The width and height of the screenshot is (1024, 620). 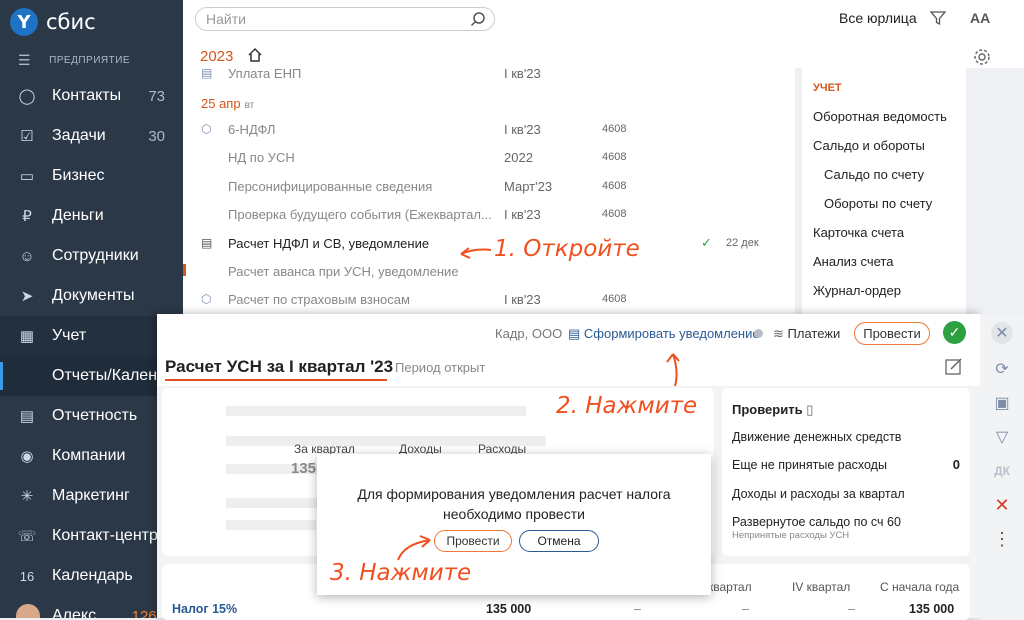 What do you see at coordinates (827, 88) in the screenshot?
I see `panel-title: УЧЕТ` at bounding box center [827, 88].